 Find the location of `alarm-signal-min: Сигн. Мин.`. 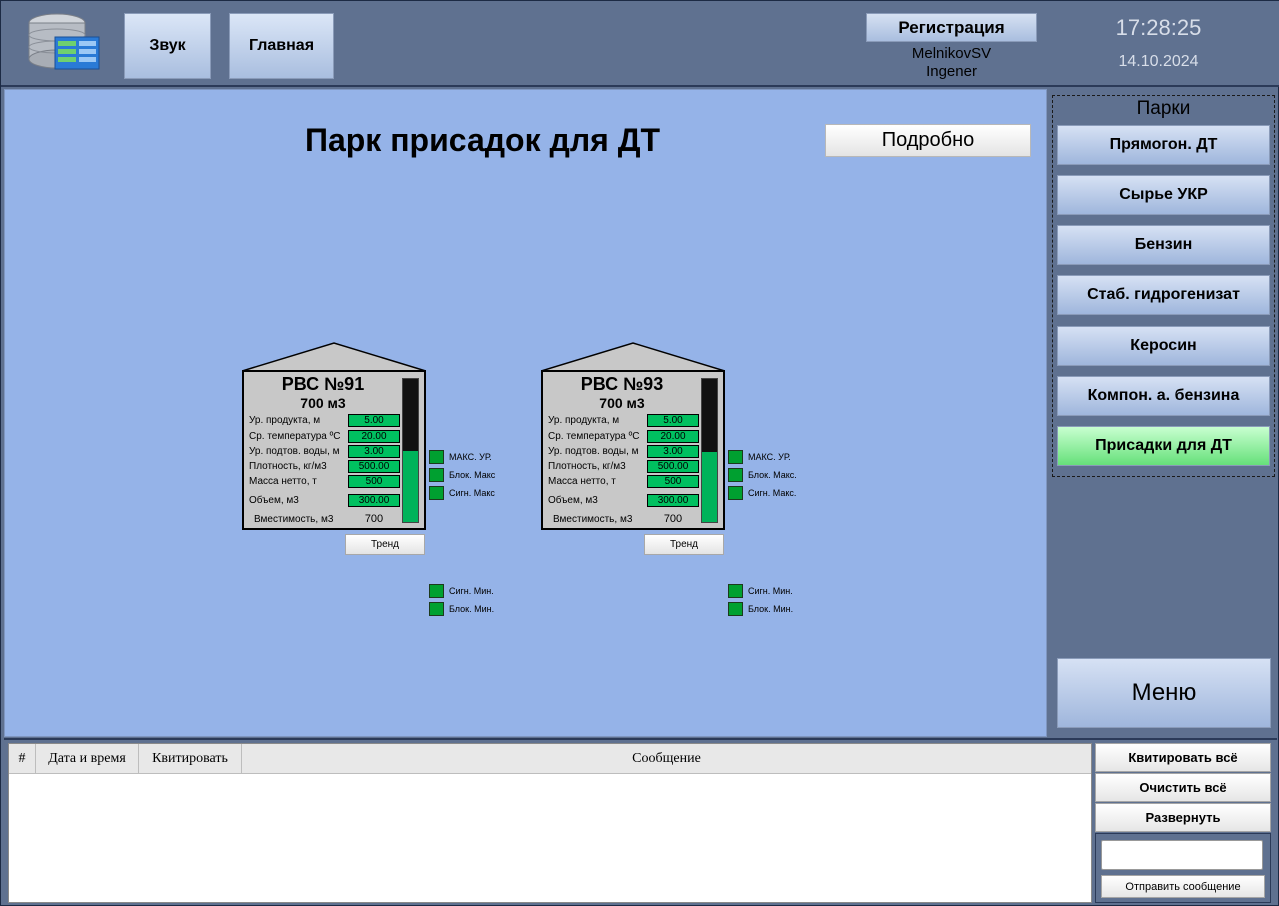

alarm-signal-min: Сигн. Мин. is located at coordinates (461, 591).